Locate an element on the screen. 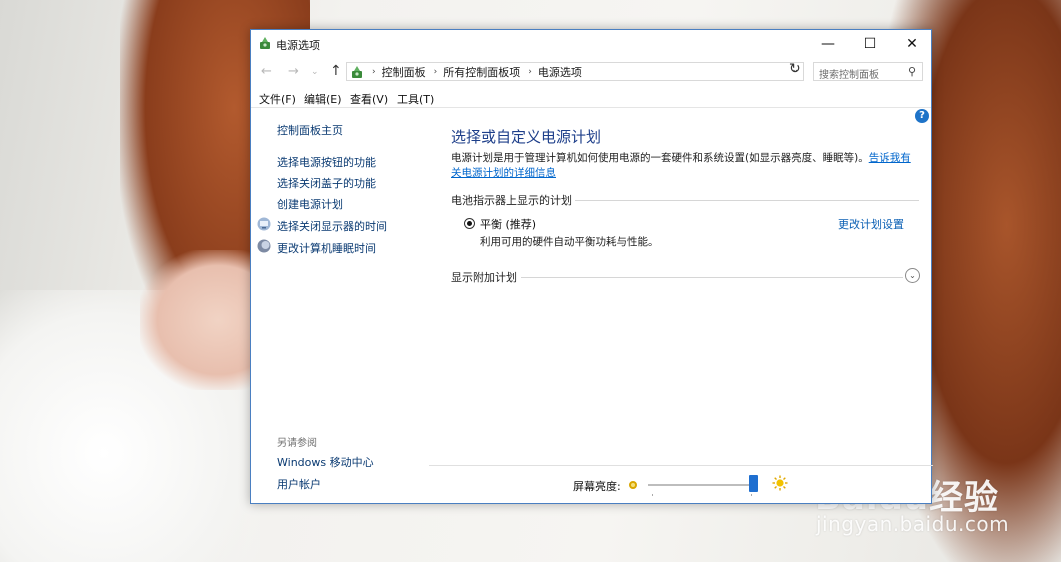 The height and width of the screenshot is (562, 1061). back-arrow-icon: ← is located at coordinates (266, 71).